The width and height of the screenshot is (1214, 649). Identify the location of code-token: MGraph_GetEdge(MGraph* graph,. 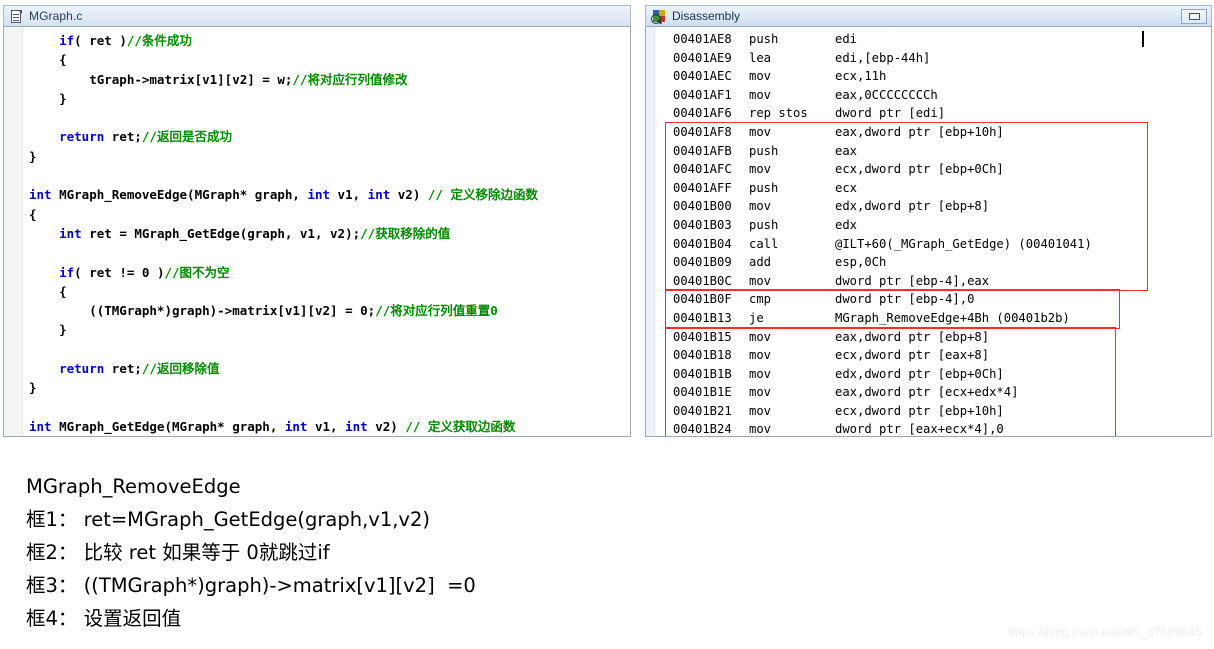
(168, 426).